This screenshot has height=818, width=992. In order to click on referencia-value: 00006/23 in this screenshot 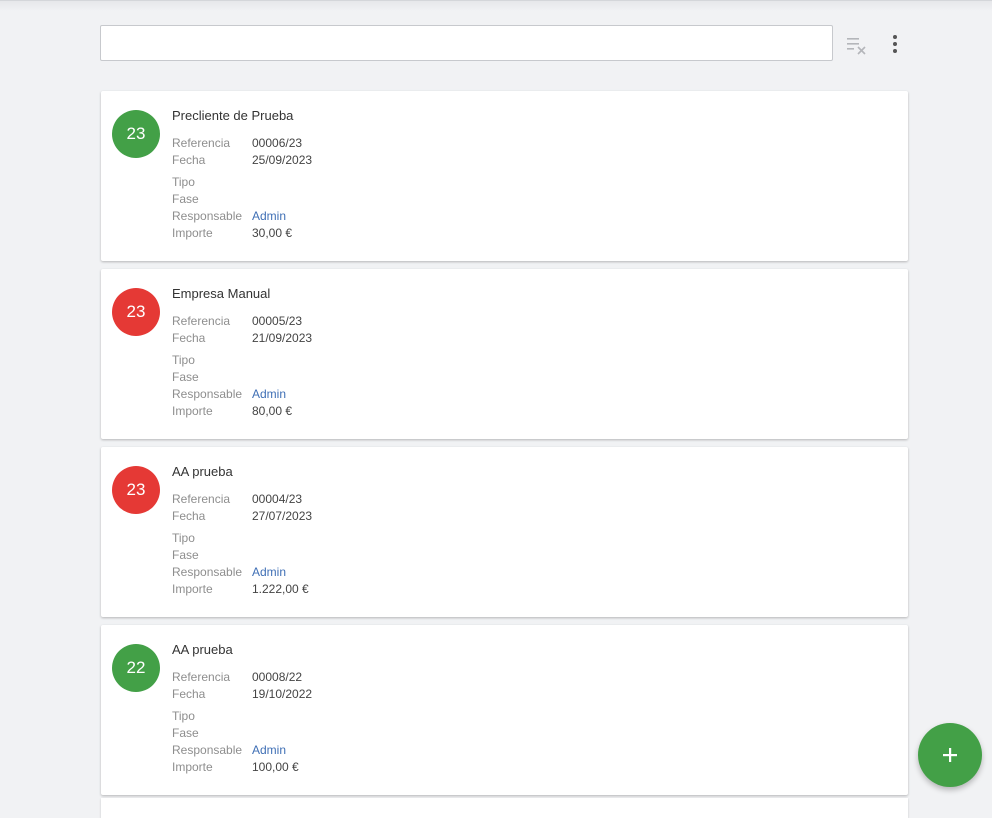, I will do `click(277, 143)`.